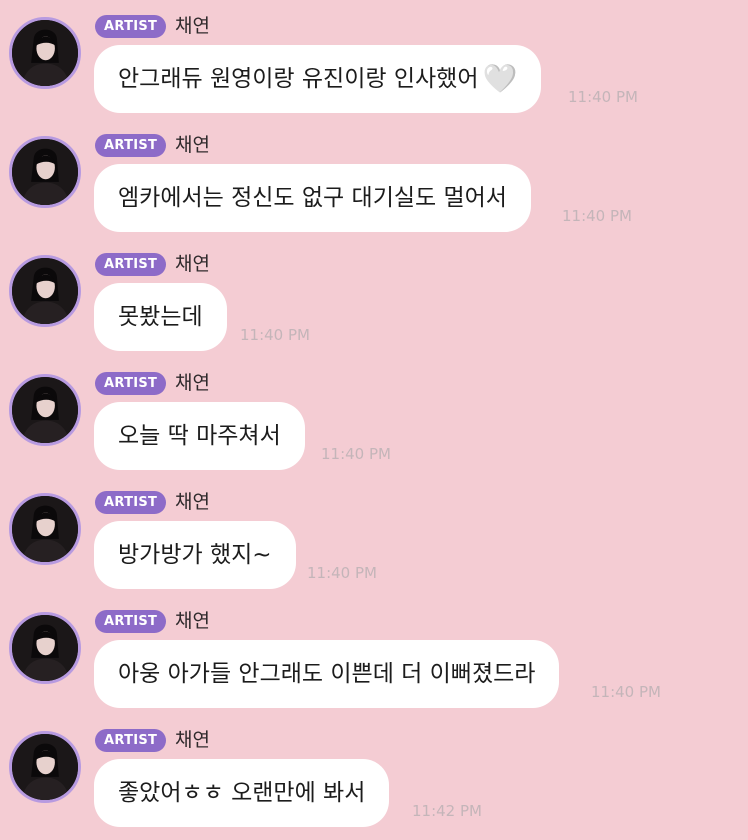  I want to click on message-text: 아웅 아가들 안그래도 이쁜데 더 이뻐졌드라, so click(327, 674).